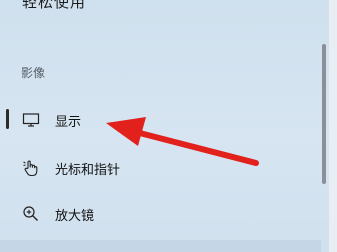  Describe the element at coordinates (324, 114) in the screenshot. I see `scrollbar-thumb` at that location.